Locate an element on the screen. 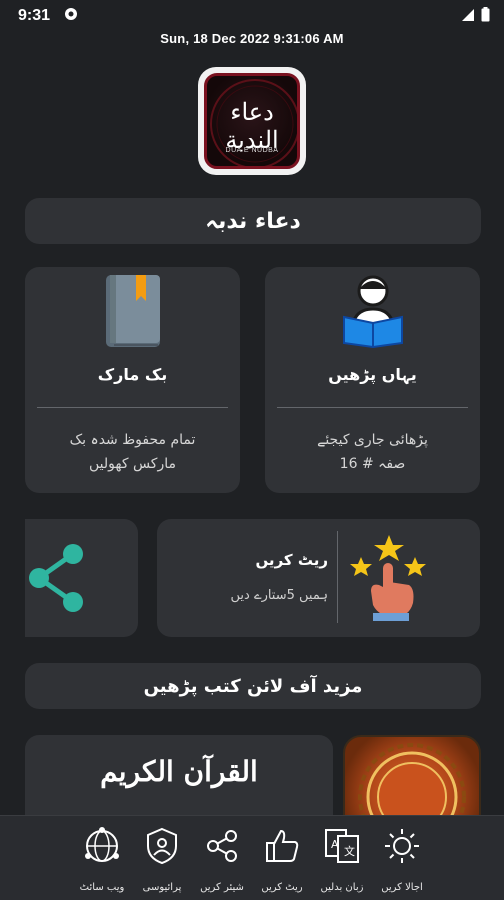  rate-stars-hand-icon is located at coordinates (388, 578).